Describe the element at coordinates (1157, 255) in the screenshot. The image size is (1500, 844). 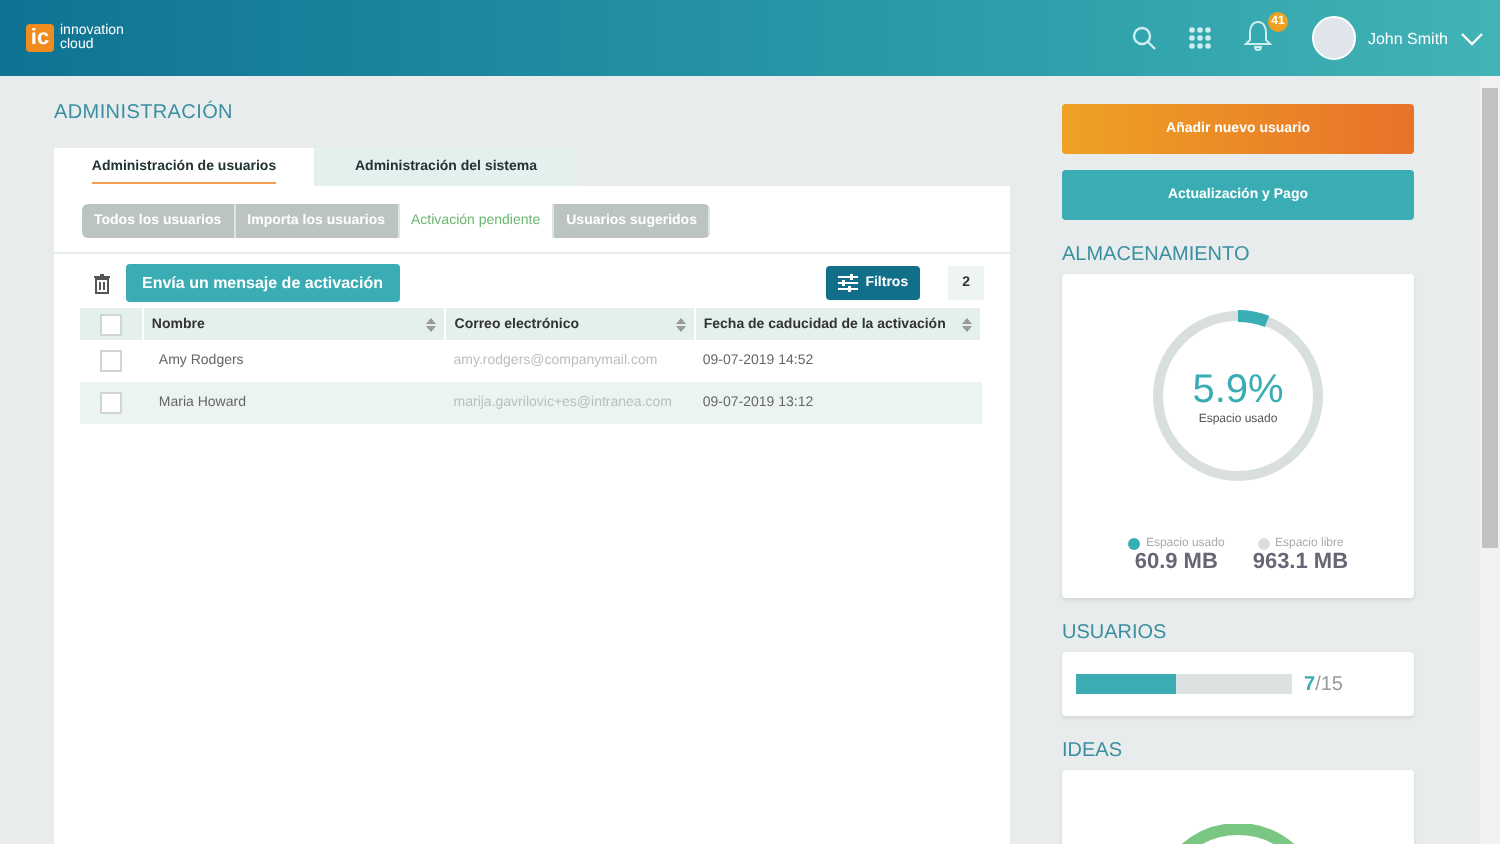
I see `section-title: ALMACENAMIENTO` at that location.